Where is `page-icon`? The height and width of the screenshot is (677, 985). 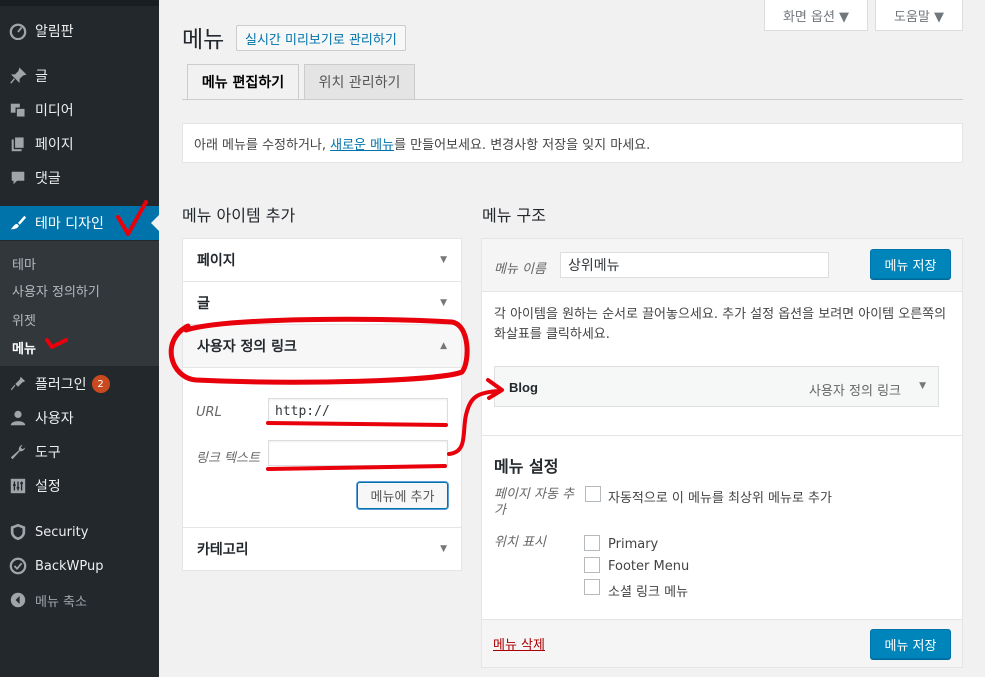
page-icon is located at coordinates (18, 144).